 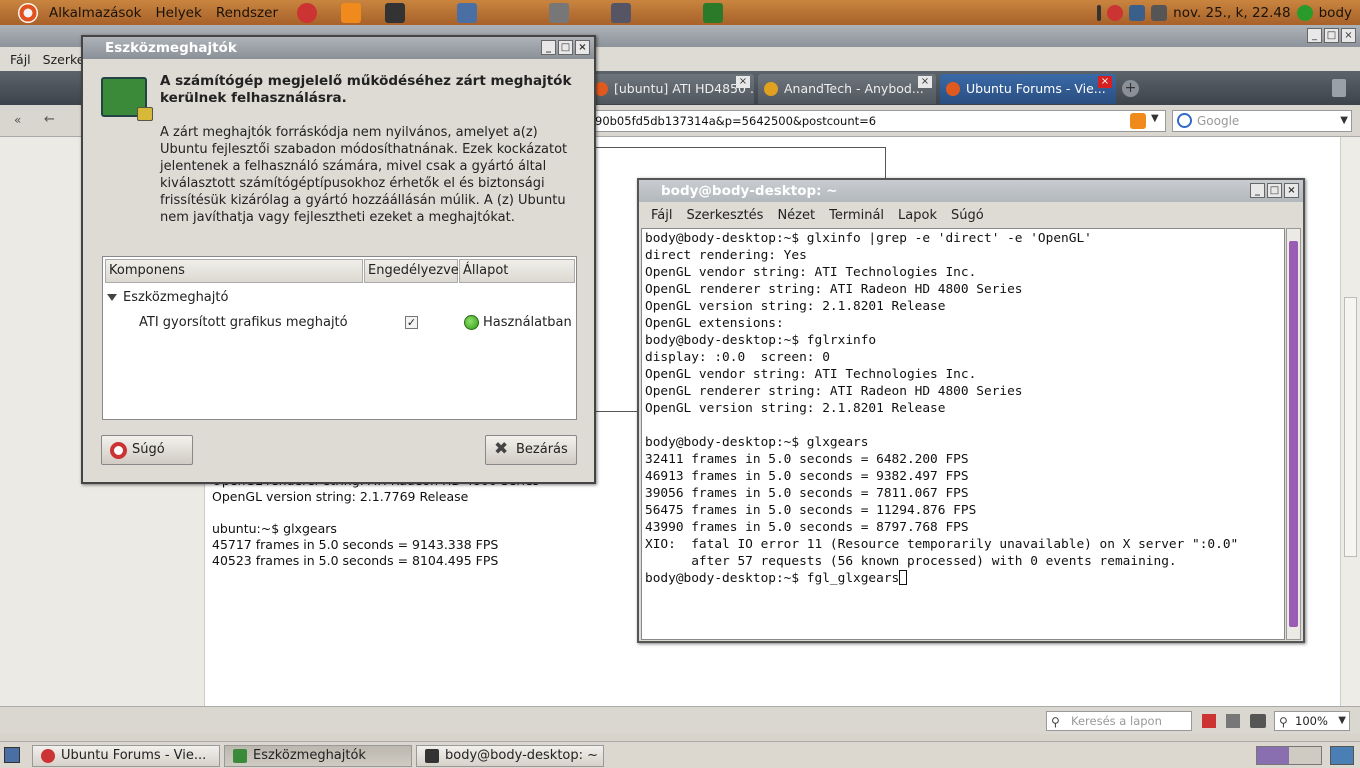 What do you see at coordinates (338, 48) in the screenshot?
I see `dialog-titlebar: Eszközmeghajtók _ □ ×` at bounding box center [338, 48].